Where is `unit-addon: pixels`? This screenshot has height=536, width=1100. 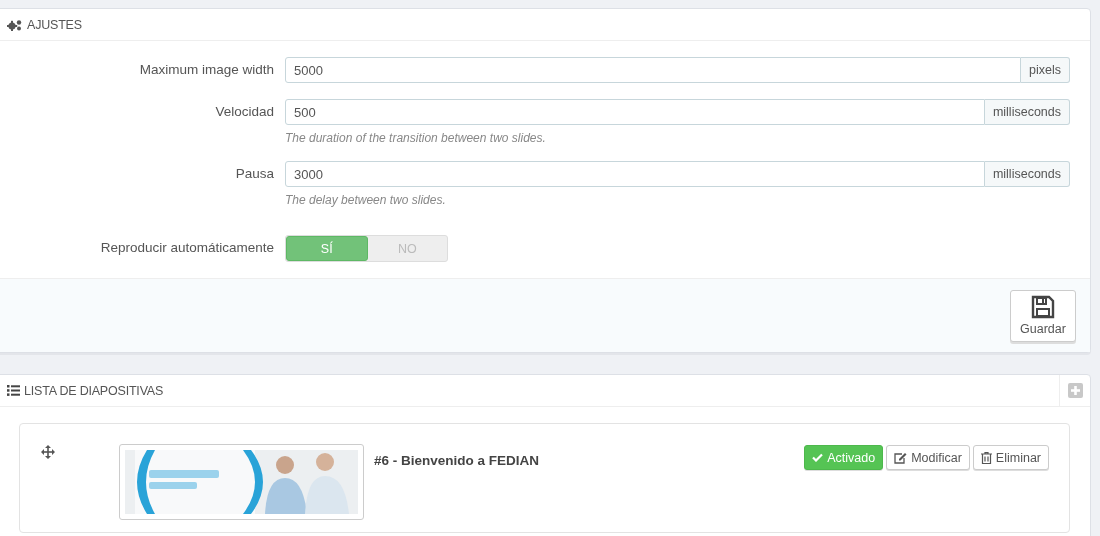 unit-addon: pixels is located at coordinates (1045, 70).